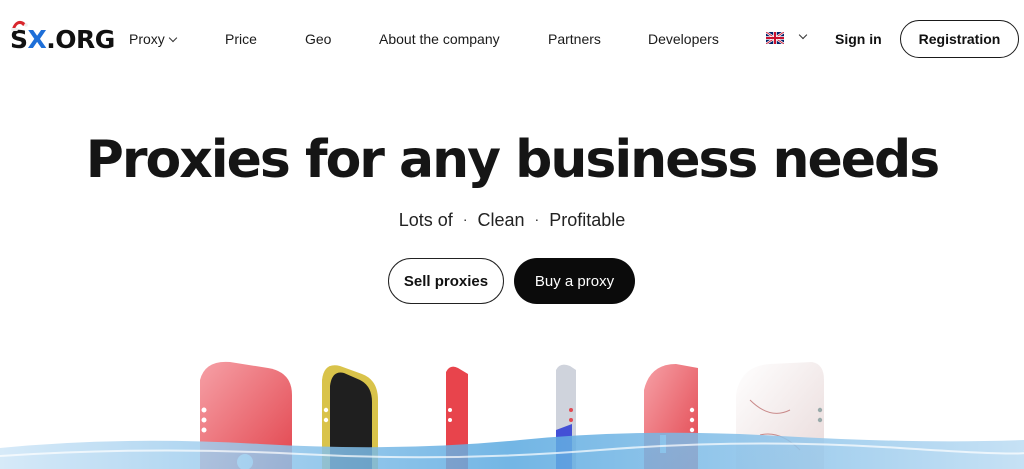 The width and height of the screenshot is (1024, 469). I want to click on santa-hat-icon, so click(19, 25).